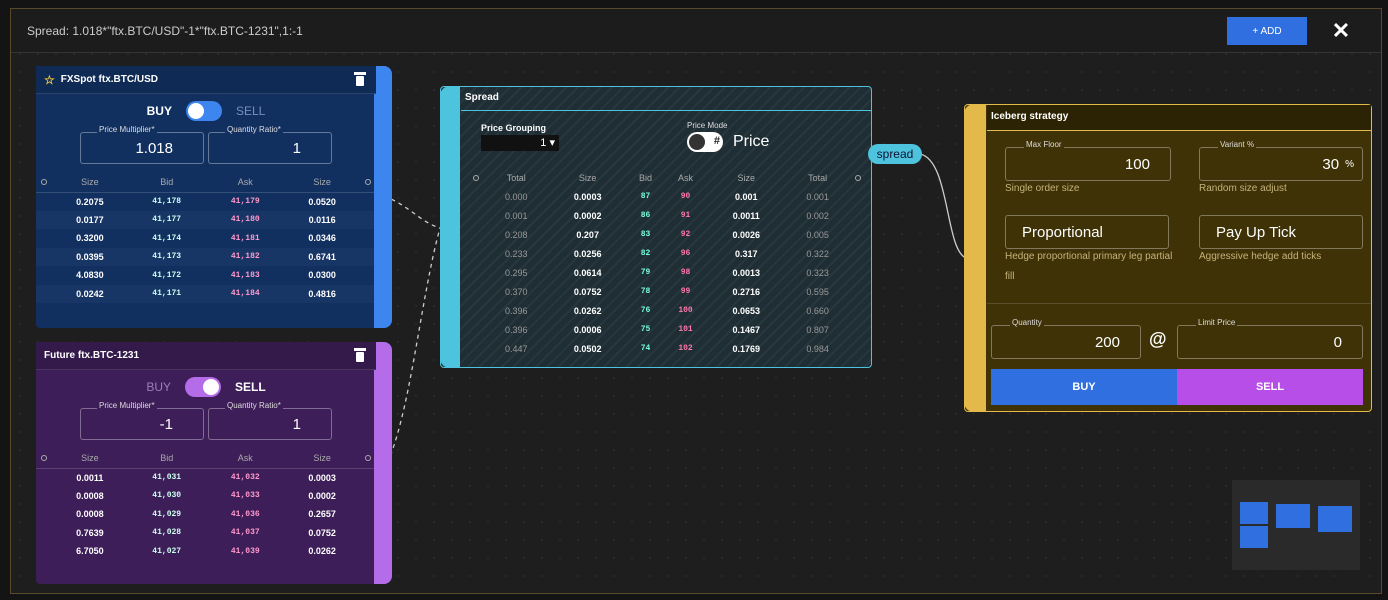 This screenshot has height=600, width=1388. Describe the element at coordinates (90, 477) in the screenshot. I see `size-cell: 0.0011` at that location.